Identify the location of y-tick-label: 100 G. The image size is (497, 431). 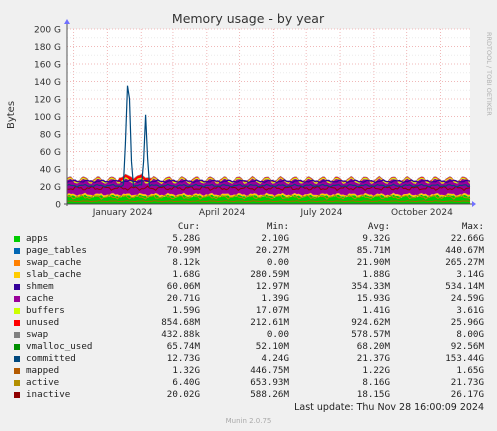
(47, 118).